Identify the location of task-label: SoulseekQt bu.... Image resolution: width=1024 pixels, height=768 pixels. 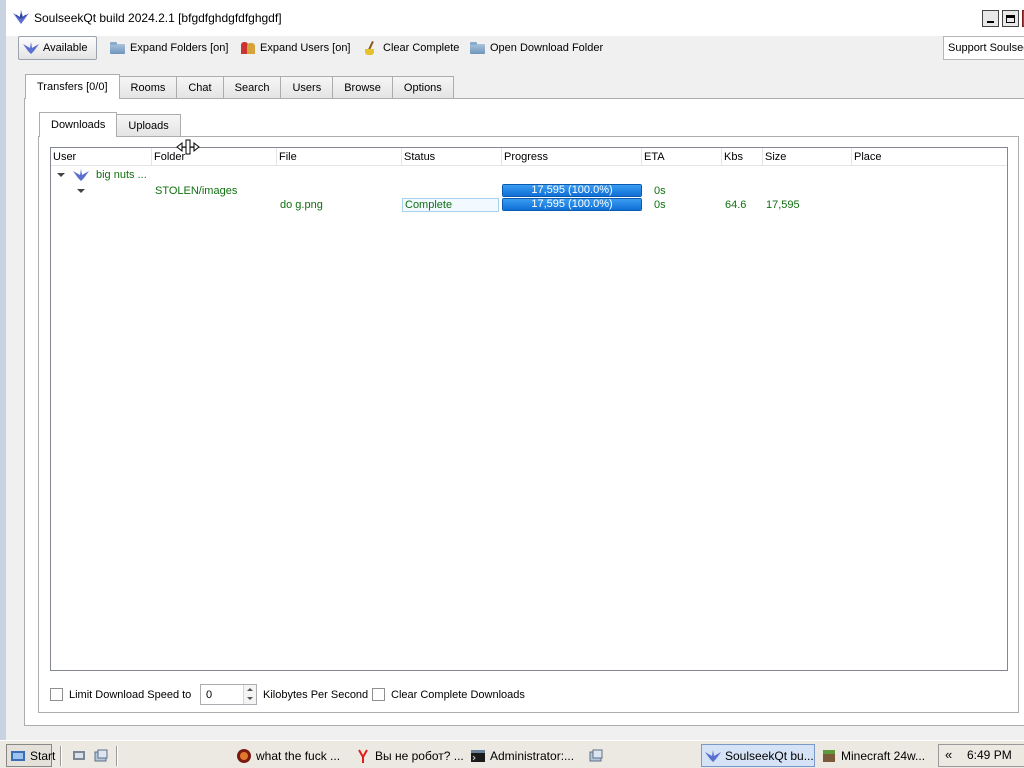
(769, 755).